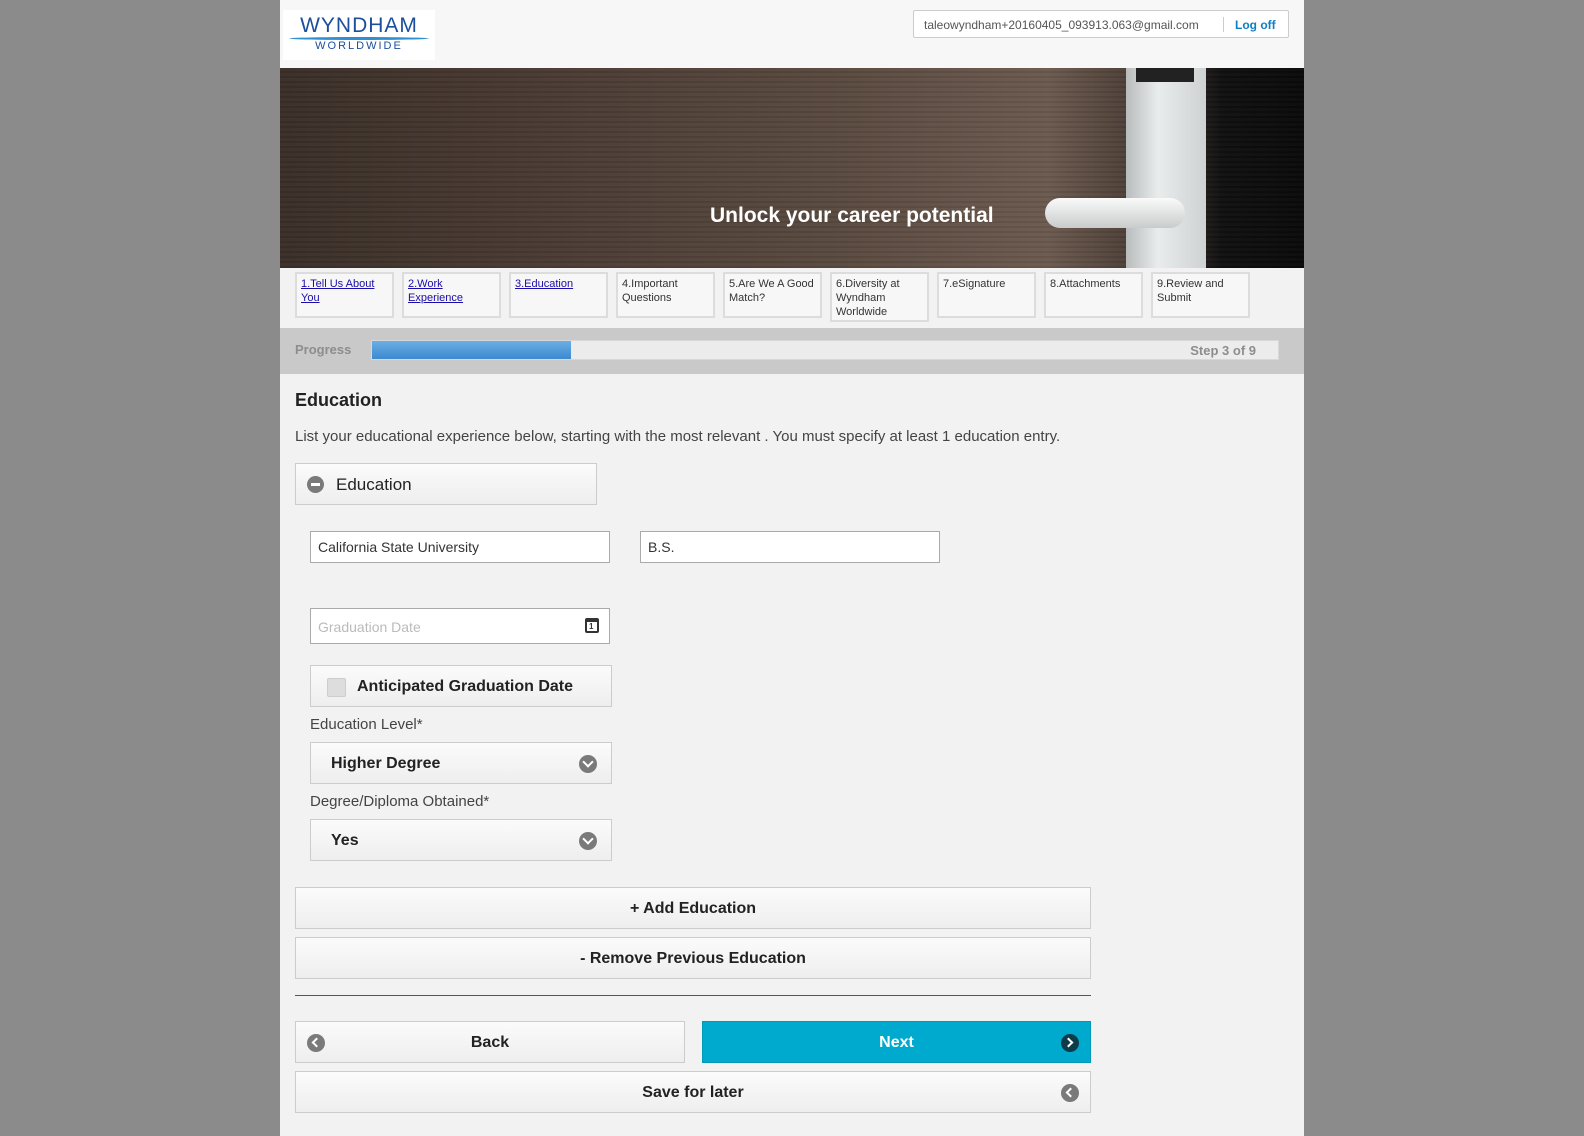 The image size is (1584, 1136). Describe the element at coordinates (1093, 295) in the screenshot. I see `step-tab: 8.Attachments` at that location.